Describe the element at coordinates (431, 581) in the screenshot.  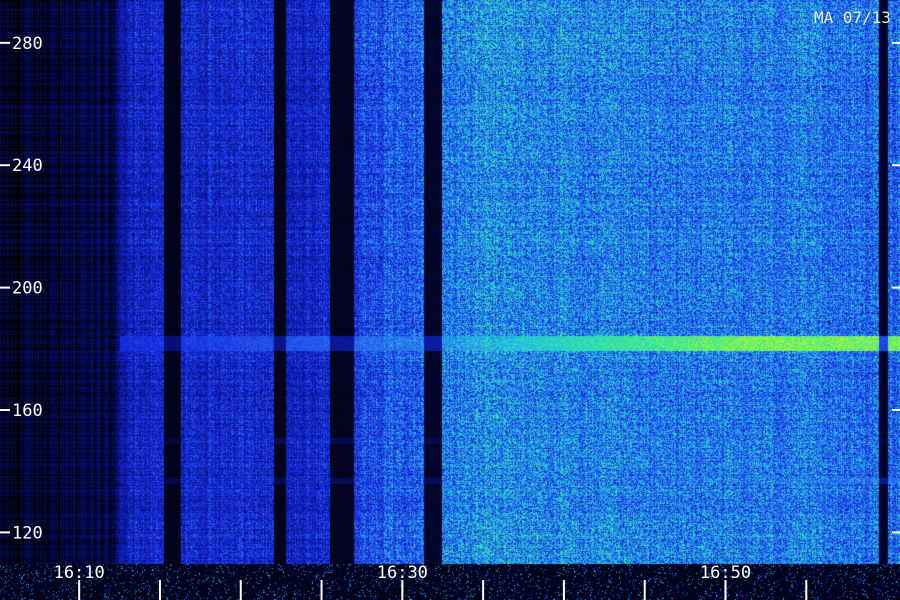
I see `x-axis: 16:10 16:30 16:50` at that location.